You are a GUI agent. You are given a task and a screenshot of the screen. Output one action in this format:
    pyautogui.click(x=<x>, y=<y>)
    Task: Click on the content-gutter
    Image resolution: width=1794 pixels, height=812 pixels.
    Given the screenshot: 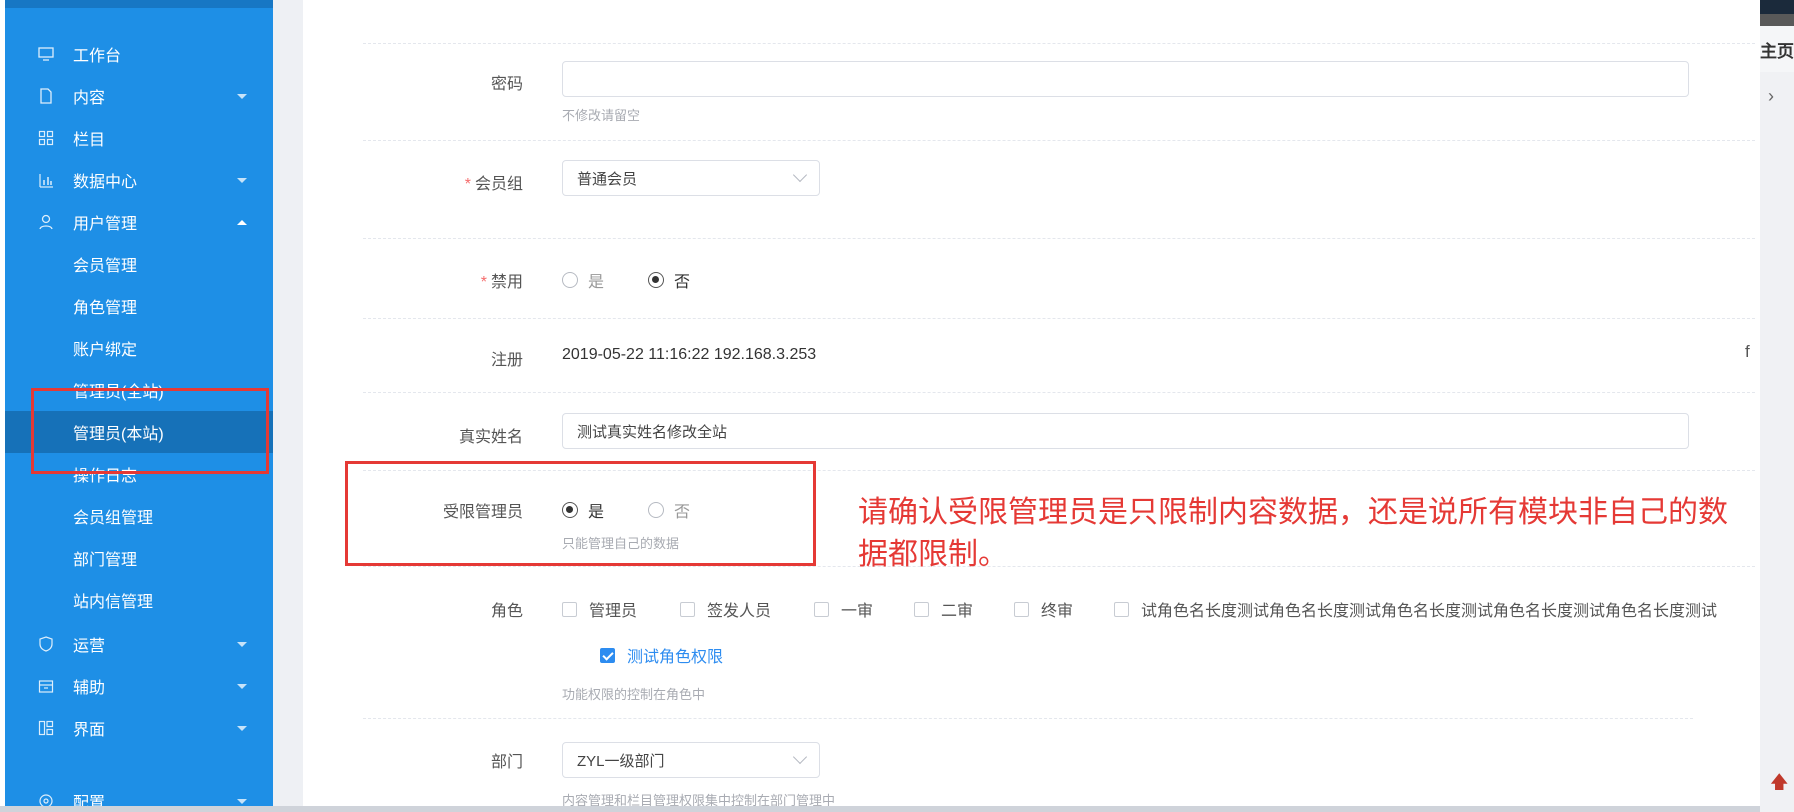 What is the action you would take?
    pyautogui.click(x=288, y=404)
    